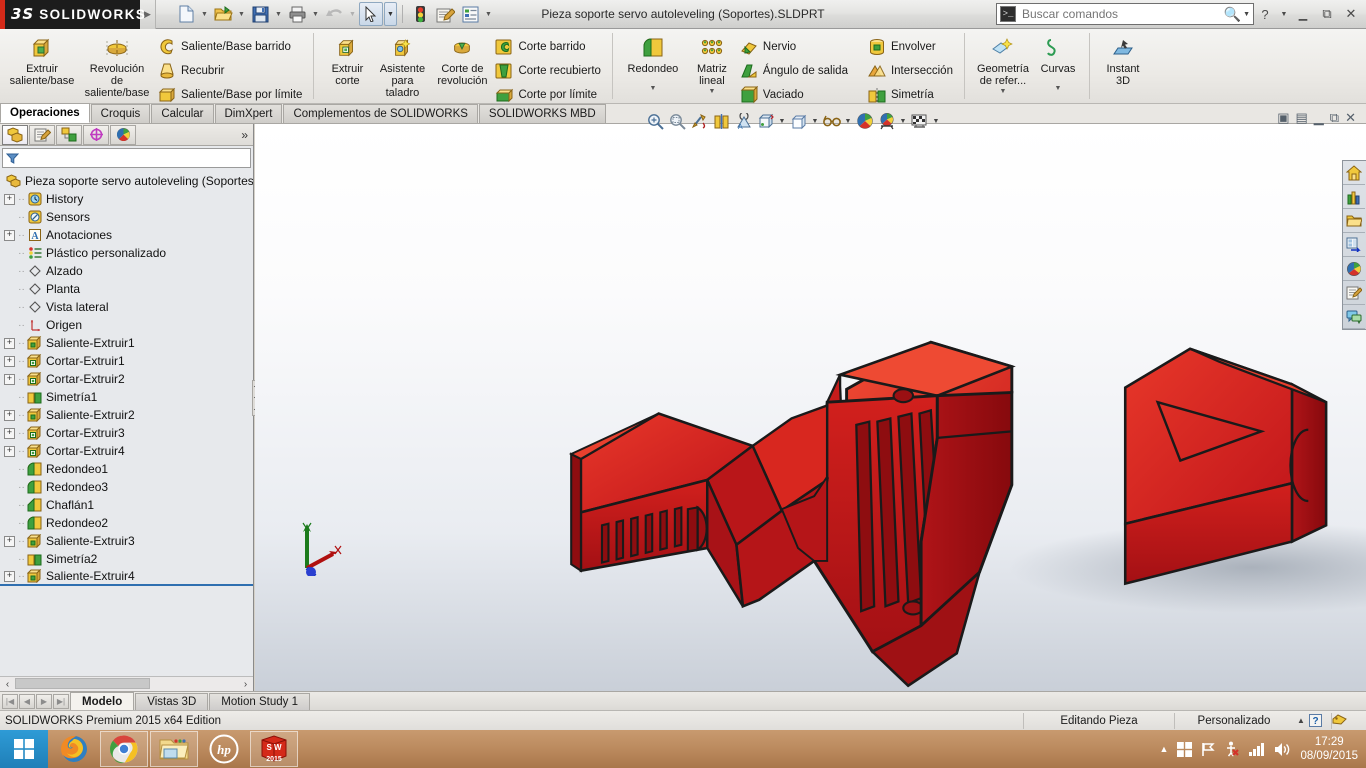  I want to click on search-icon: 🔍, so click(1232, 14).